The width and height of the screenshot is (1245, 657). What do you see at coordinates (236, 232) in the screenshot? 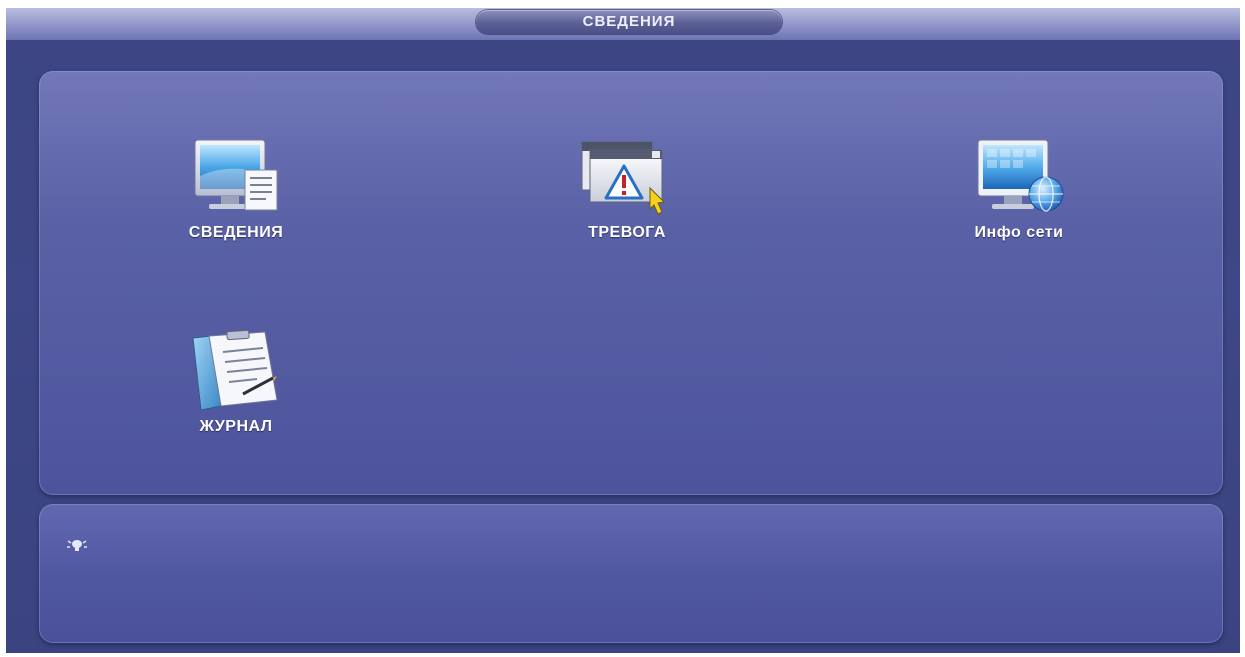
I see `menu-item-label: СВЕДЕНИЯ` at bounding box center [236, 232].